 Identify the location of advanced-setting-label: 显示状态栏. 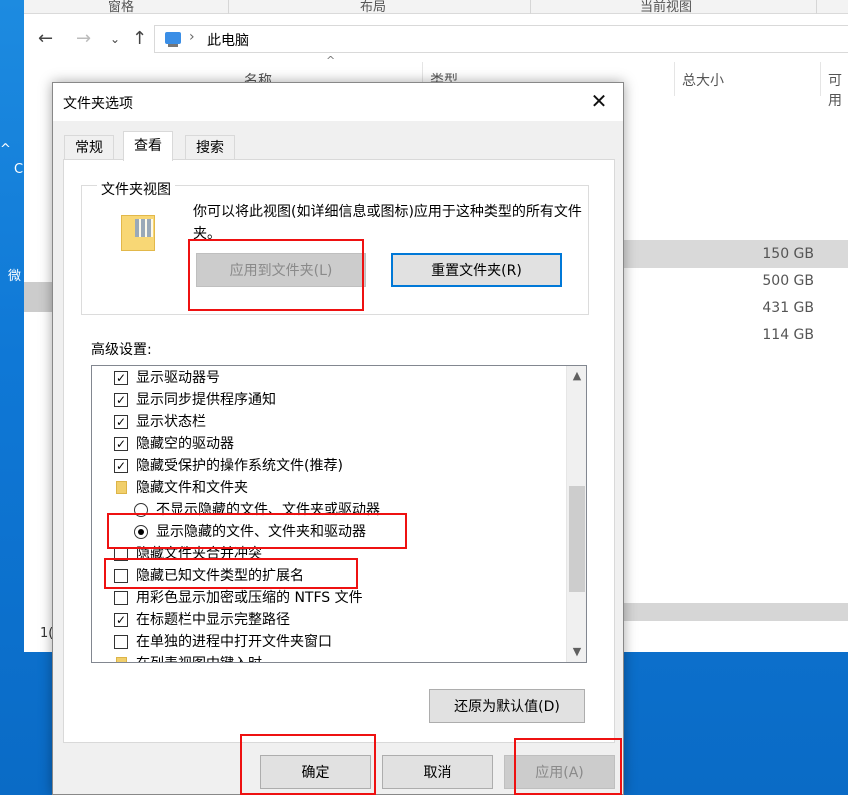
(171, 422).